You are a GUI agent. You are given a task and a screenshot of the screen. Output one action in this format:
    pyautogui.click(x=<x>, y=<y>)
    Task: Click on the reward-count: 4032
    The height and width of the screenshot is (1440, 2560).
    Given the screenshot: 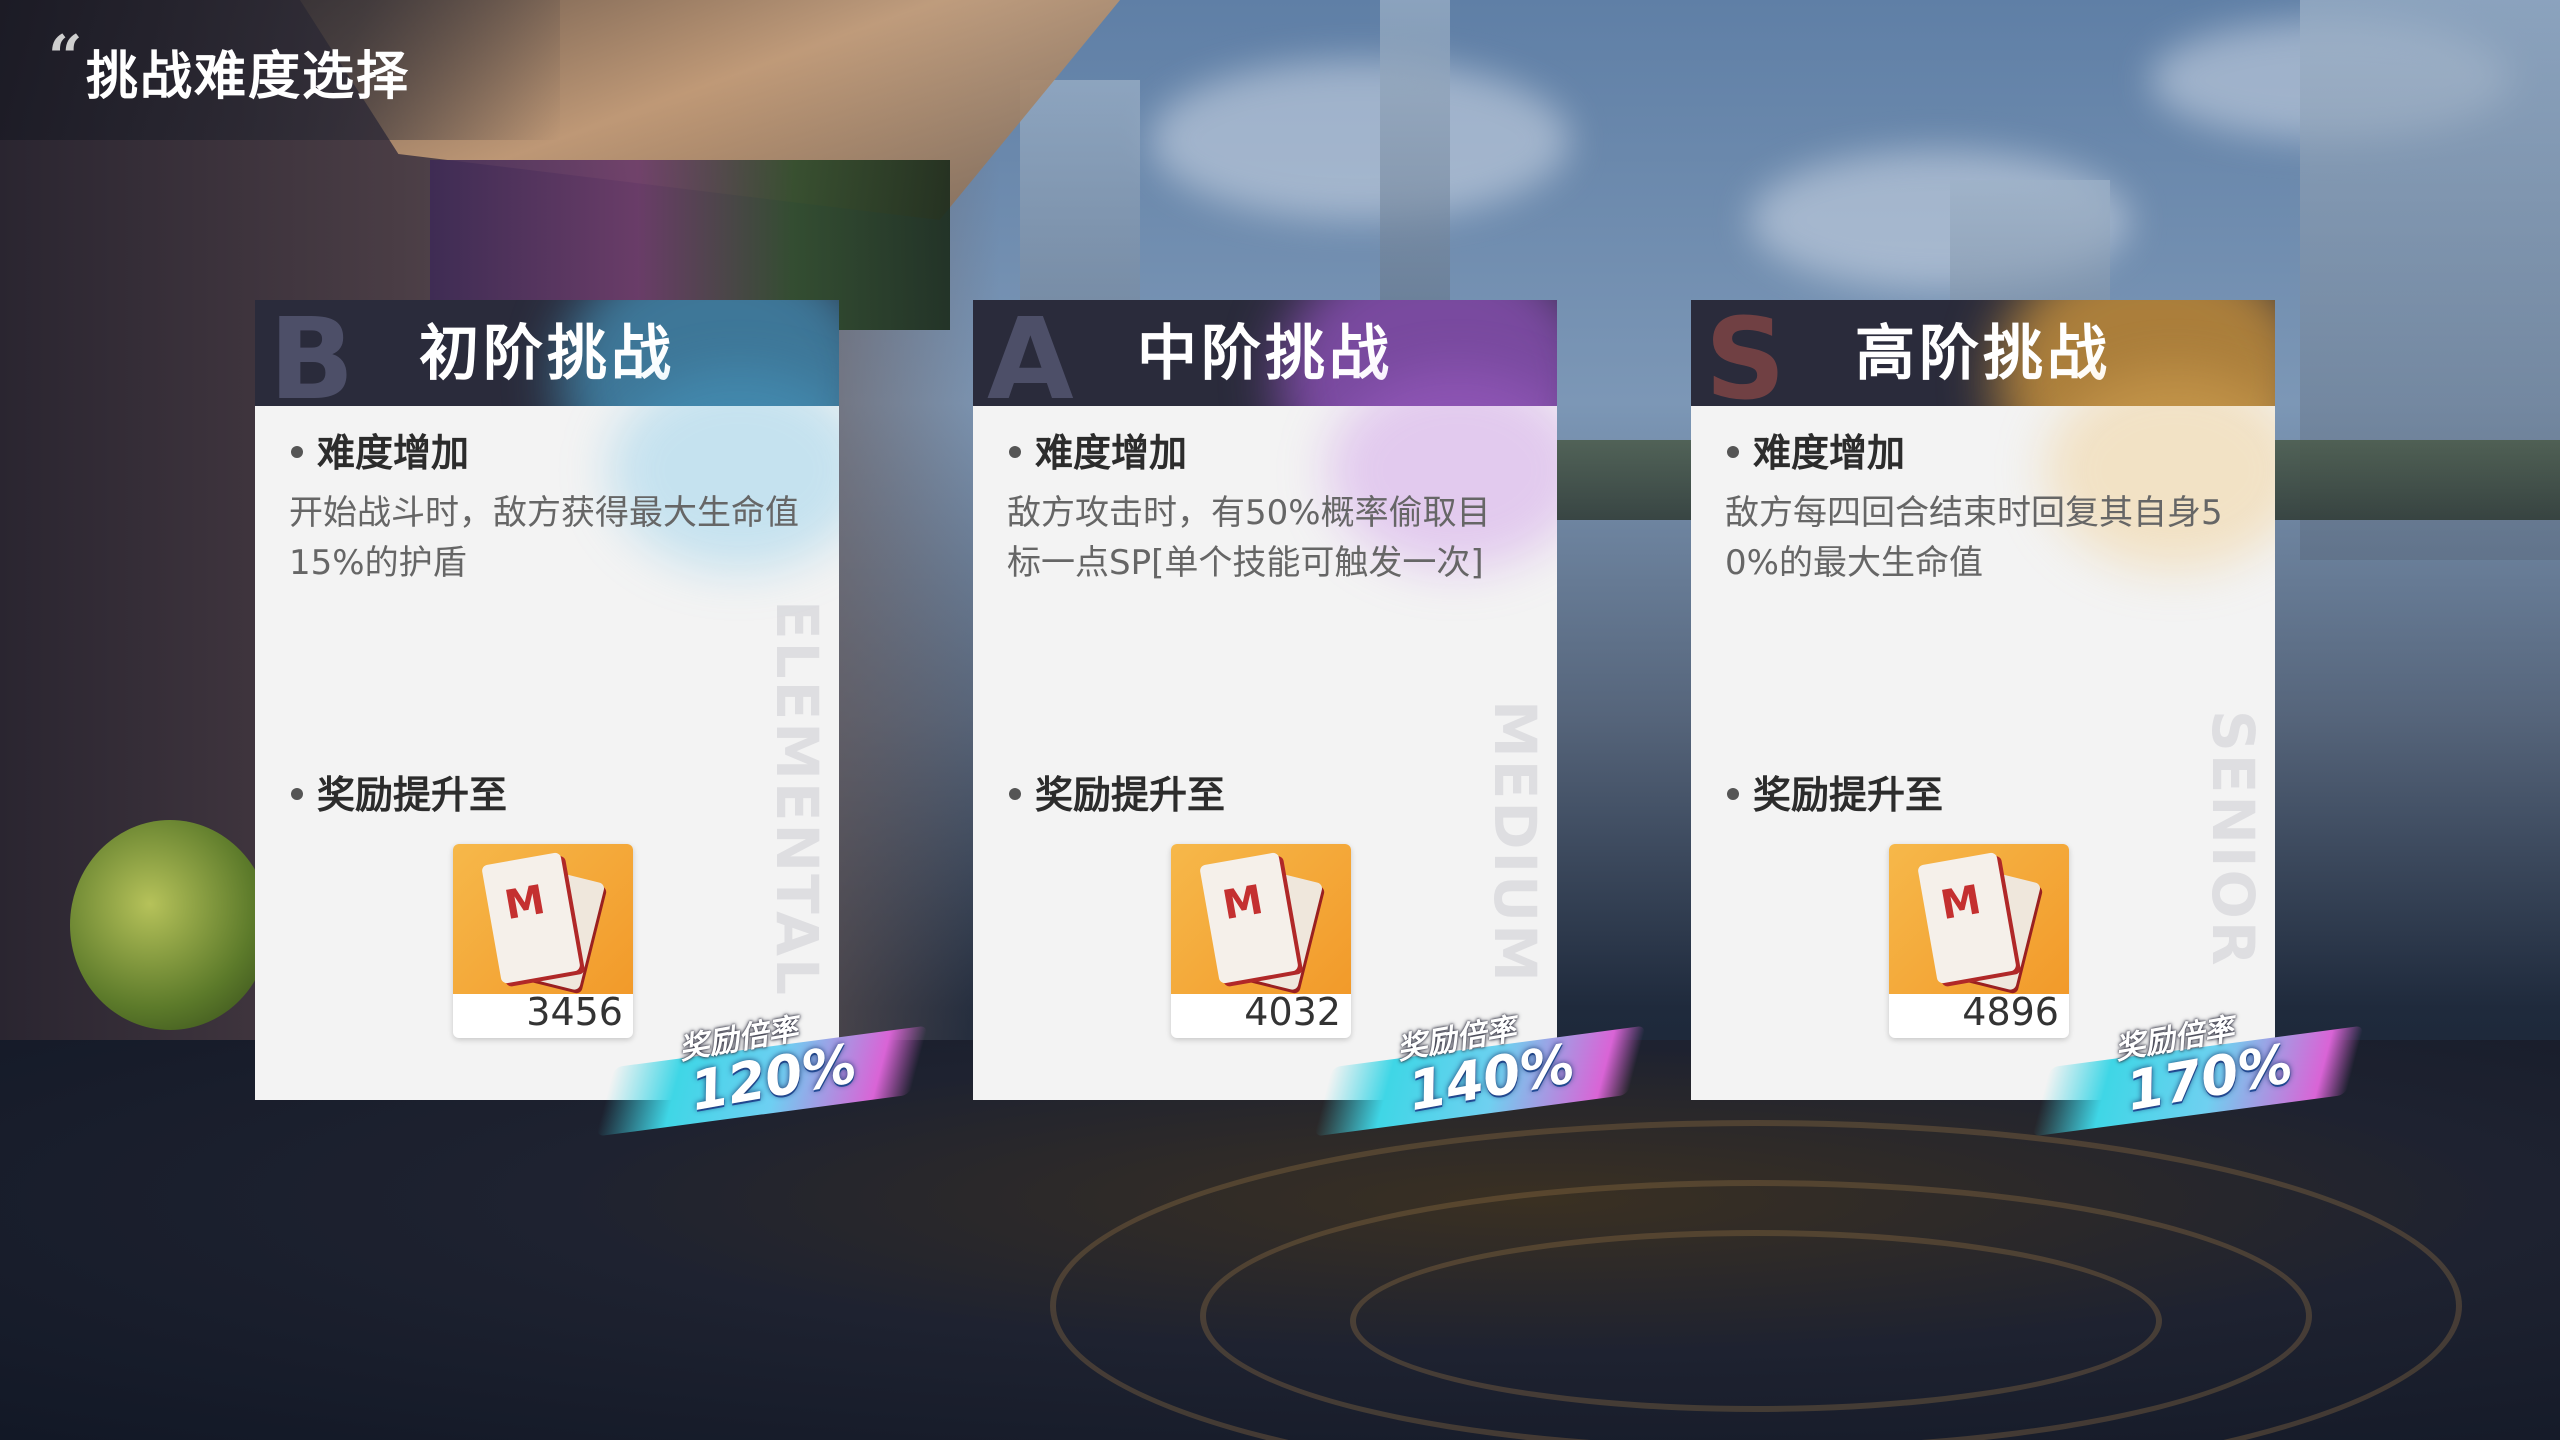 What is the action you would take?
    pyautogui.click(x=1292, y=1012)
    